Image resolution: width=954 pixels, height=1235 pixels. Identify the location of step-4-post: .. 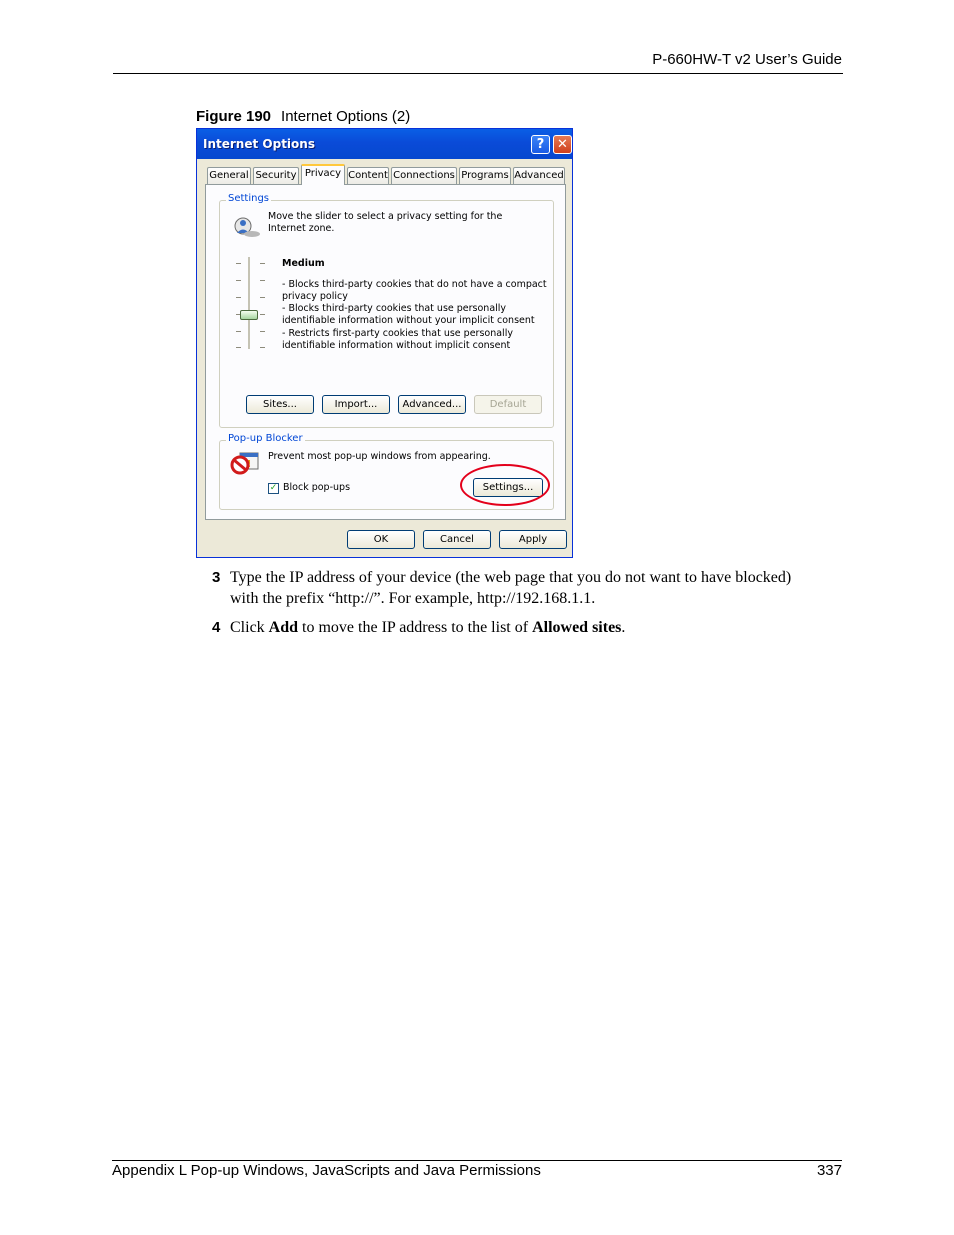
(623, 627).